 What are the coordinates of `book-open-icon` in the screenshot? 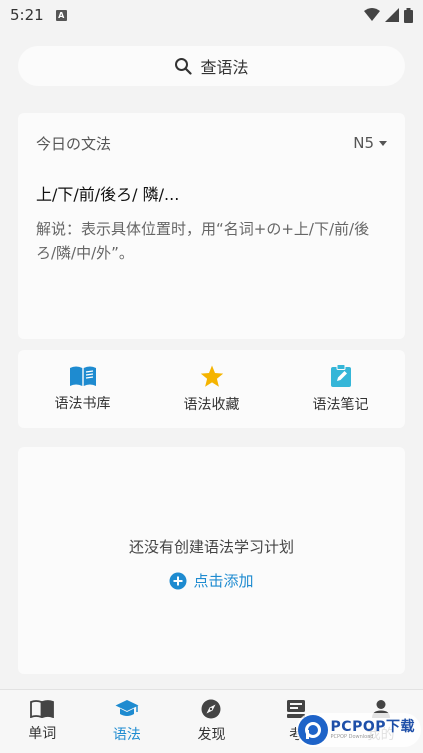 It's located at (82, 376).